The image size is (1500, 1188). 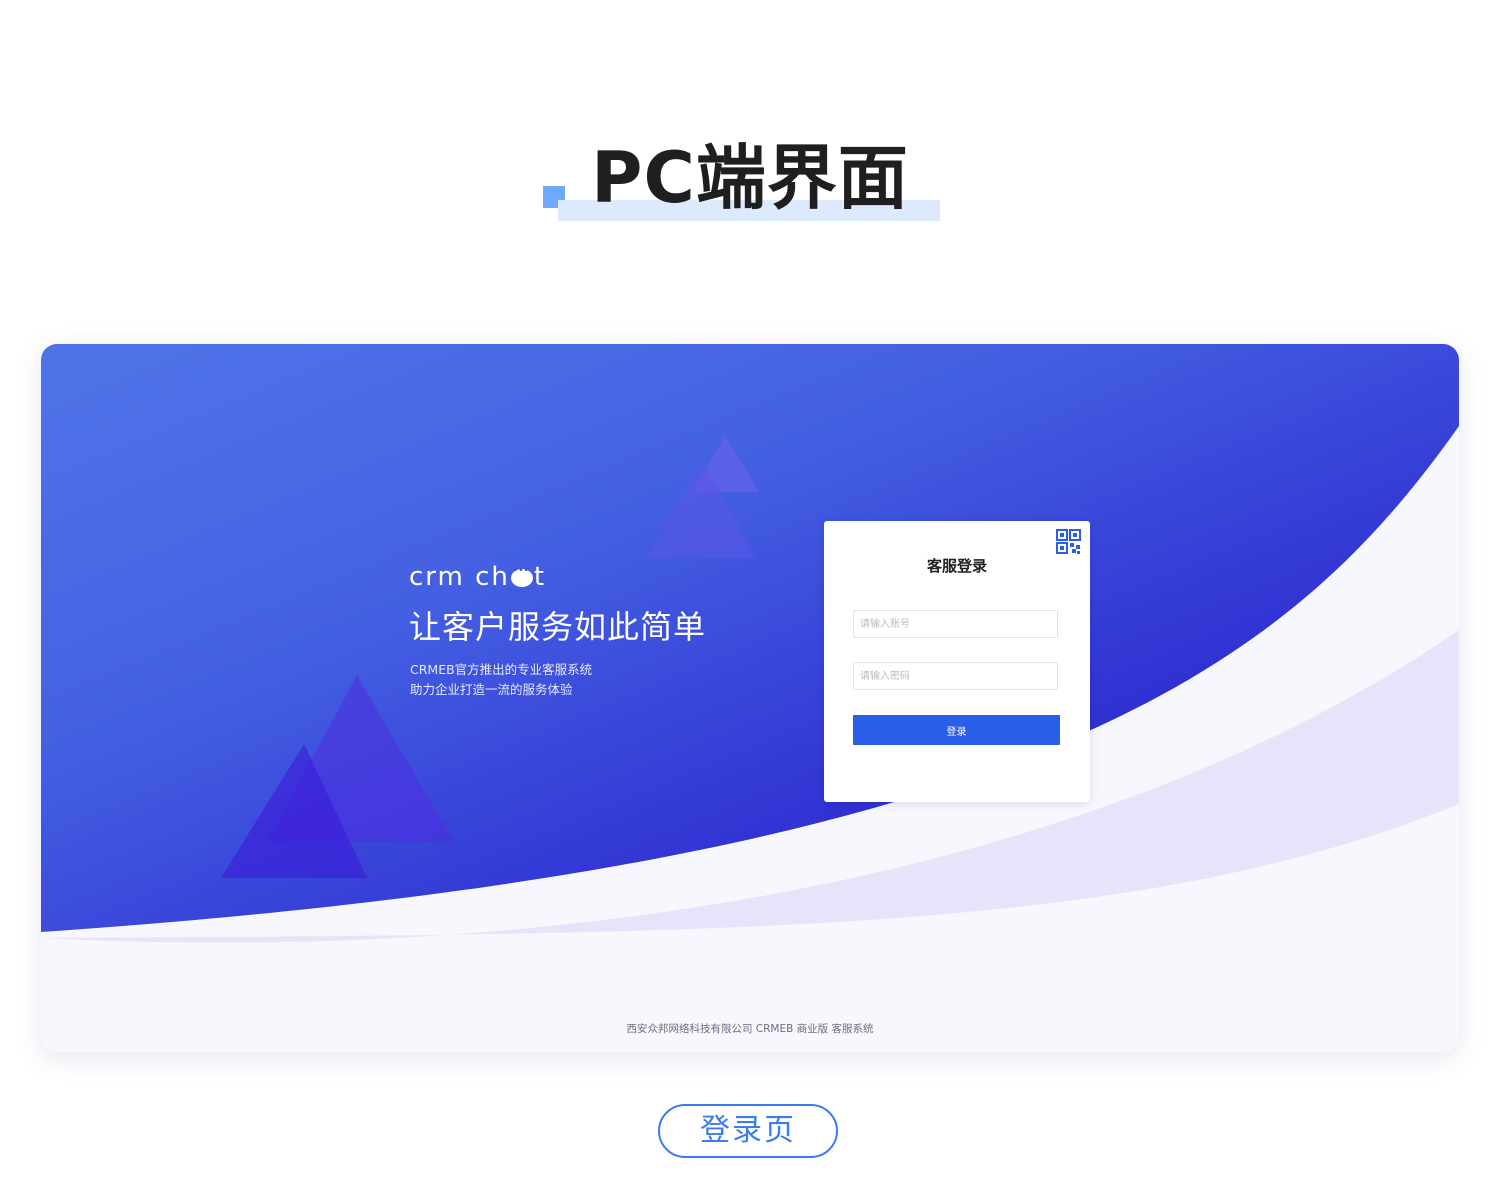 What do you see at coordinates (955, 624) in the screenshot?
I see `account-input` at bounding box center [955, 624].